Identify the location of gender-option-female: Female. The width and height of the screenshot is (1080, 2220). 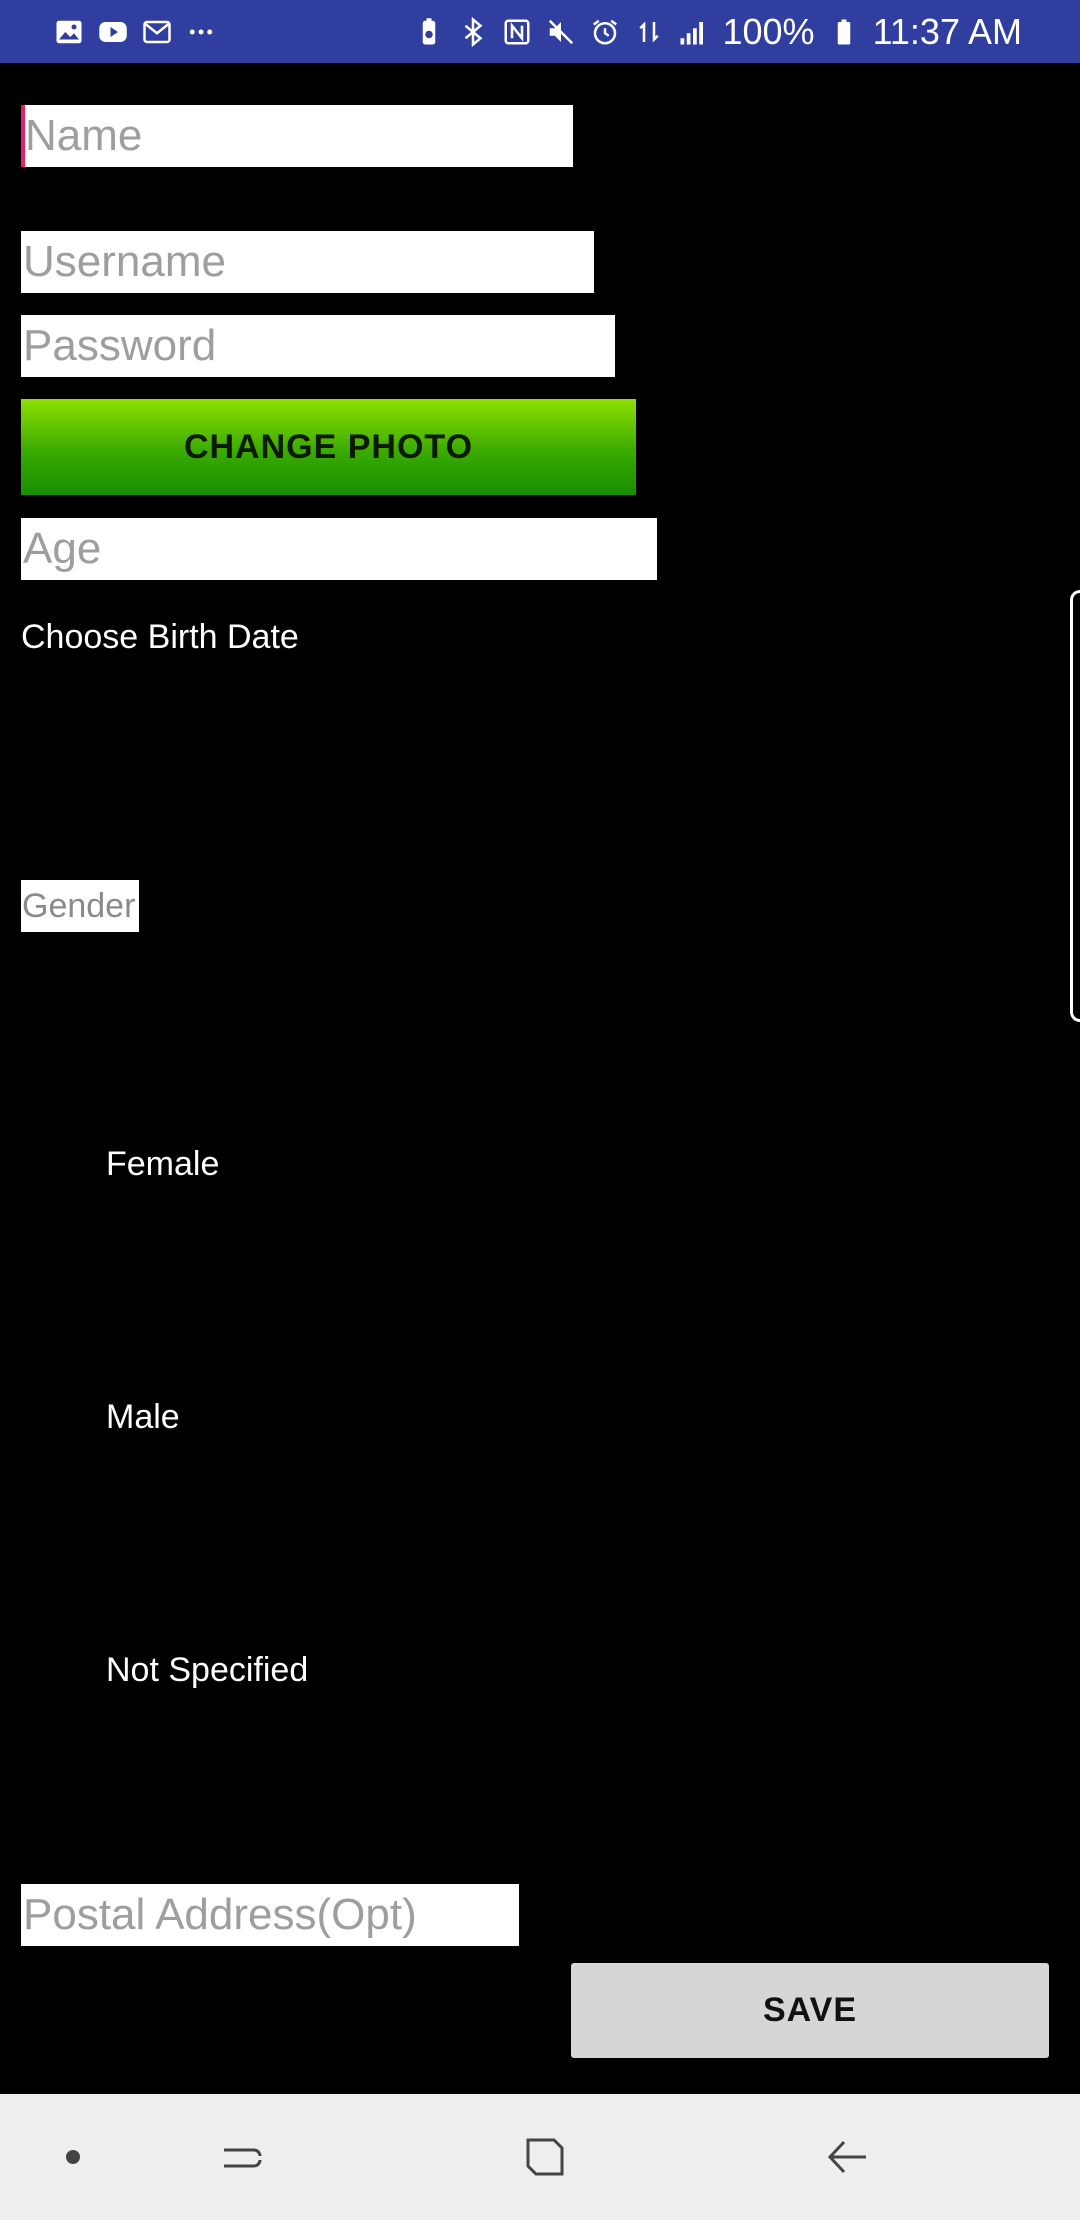
(162, 1164).